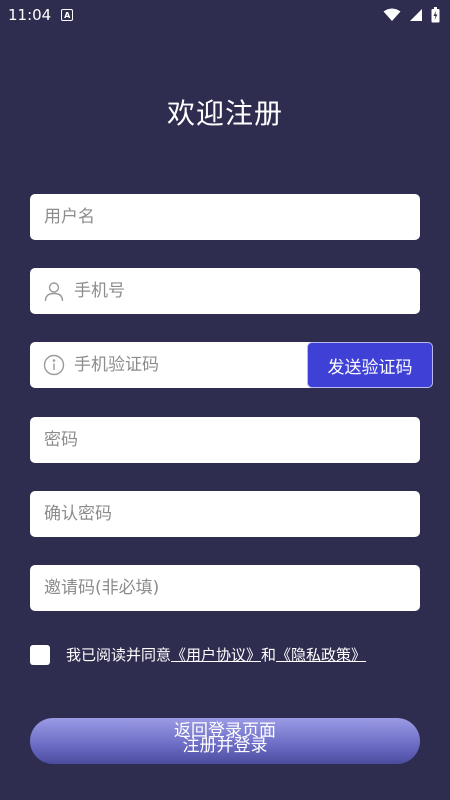 The image size is (450, 800). What do you see at coordinates (186, 365) in the screenshot?
I see `sms-code-input` at bounding box center [186, 365].